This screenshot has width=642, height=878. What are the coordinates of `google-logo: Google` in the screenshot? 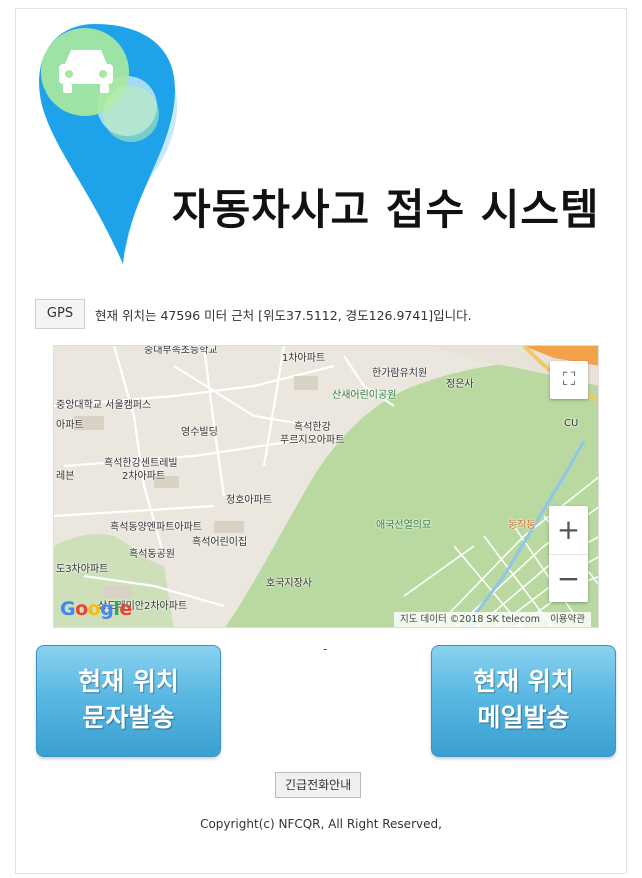 It's located at (96, 609).